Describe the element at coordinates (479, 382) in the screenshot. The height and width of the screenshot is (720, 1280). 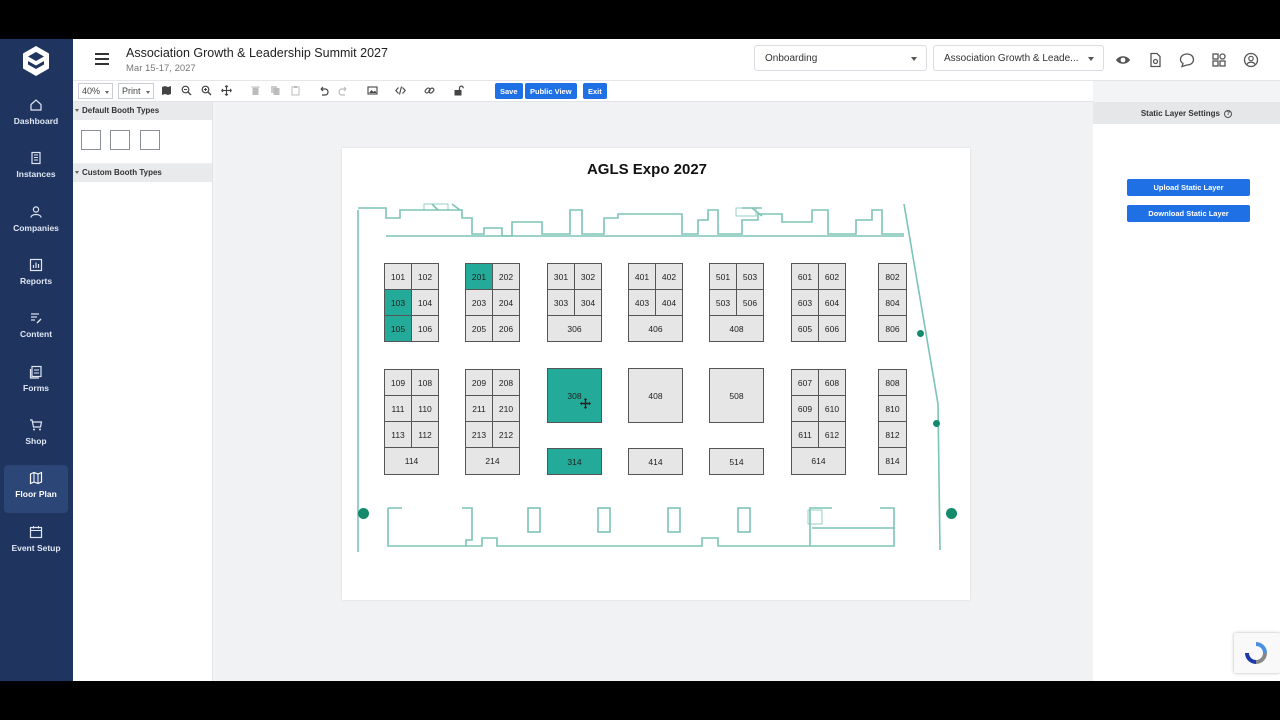
I see `booth-209: 209` at that location.